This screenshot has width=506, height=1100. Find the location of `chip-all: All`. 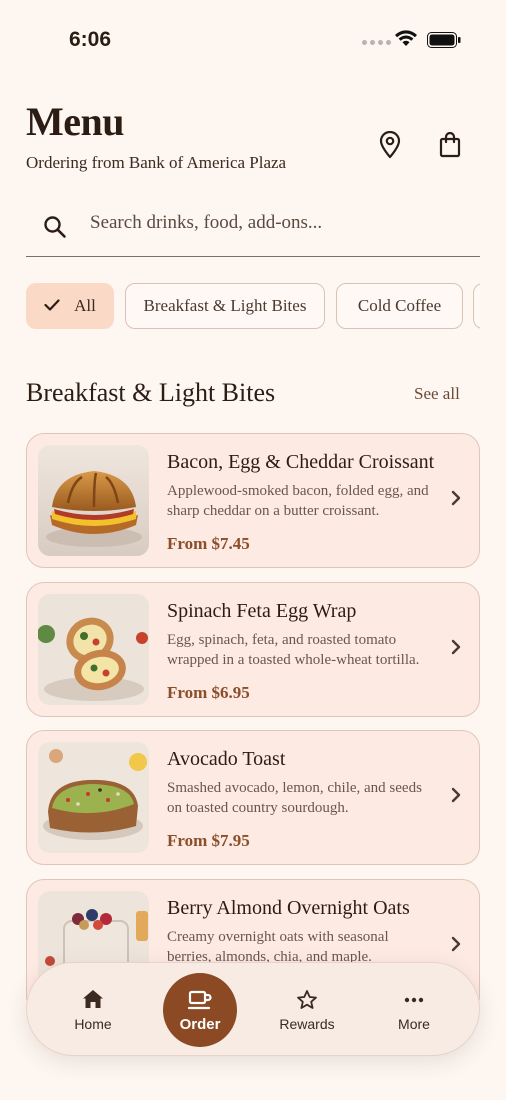

chip-all: All is located at coordinates (70, 306).